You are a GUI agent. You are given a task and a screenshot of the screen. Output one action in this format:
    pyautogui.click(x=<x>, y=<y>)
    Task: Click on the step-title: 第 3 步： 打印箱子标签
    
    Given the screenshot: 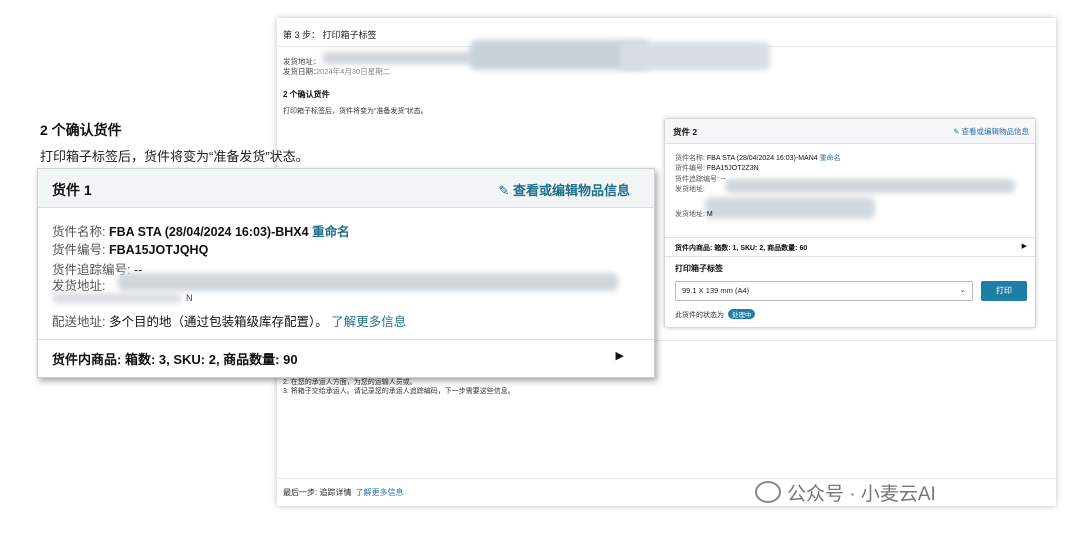 What is the action you would take?
    pyautogui.click(x=330, y=35)
    